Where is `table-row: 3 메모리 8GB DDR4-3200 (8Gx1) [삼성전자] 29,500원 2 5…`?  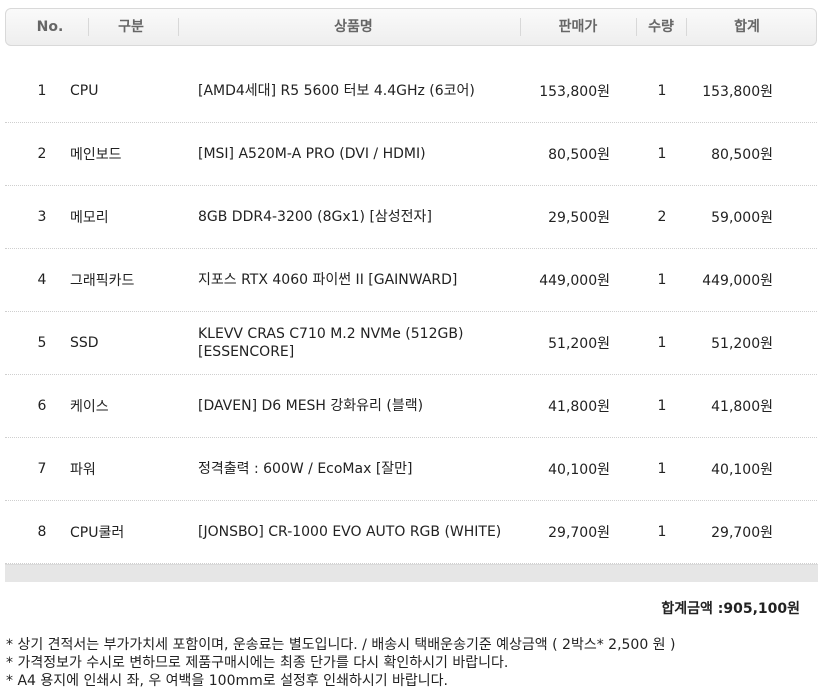 table-row: 3 메모리 8GB DDR4-3200 (8Gx1) [삼성전자] 29,500원 2 5… is located at coordinates (411, 217).